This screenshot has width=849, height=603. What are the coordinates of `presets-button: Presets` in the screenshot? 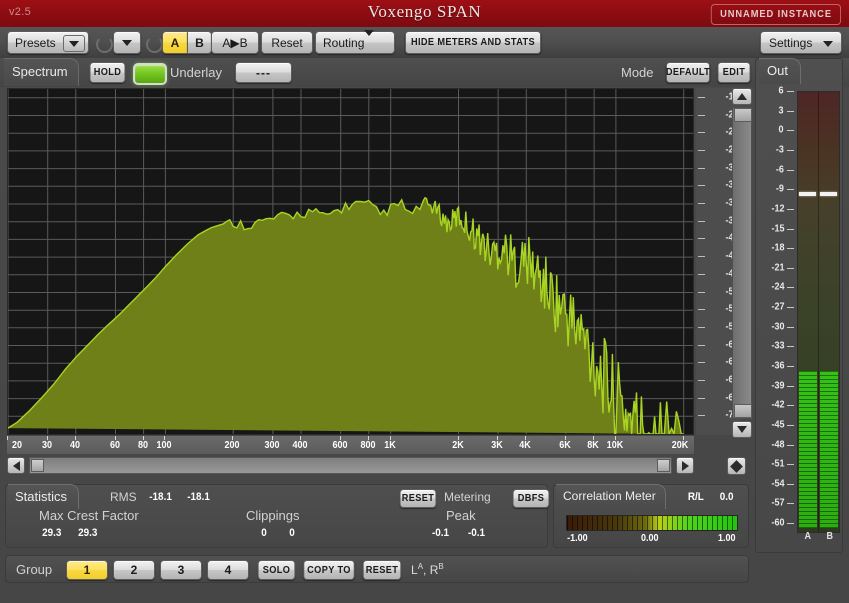 It's located at (48, 42).